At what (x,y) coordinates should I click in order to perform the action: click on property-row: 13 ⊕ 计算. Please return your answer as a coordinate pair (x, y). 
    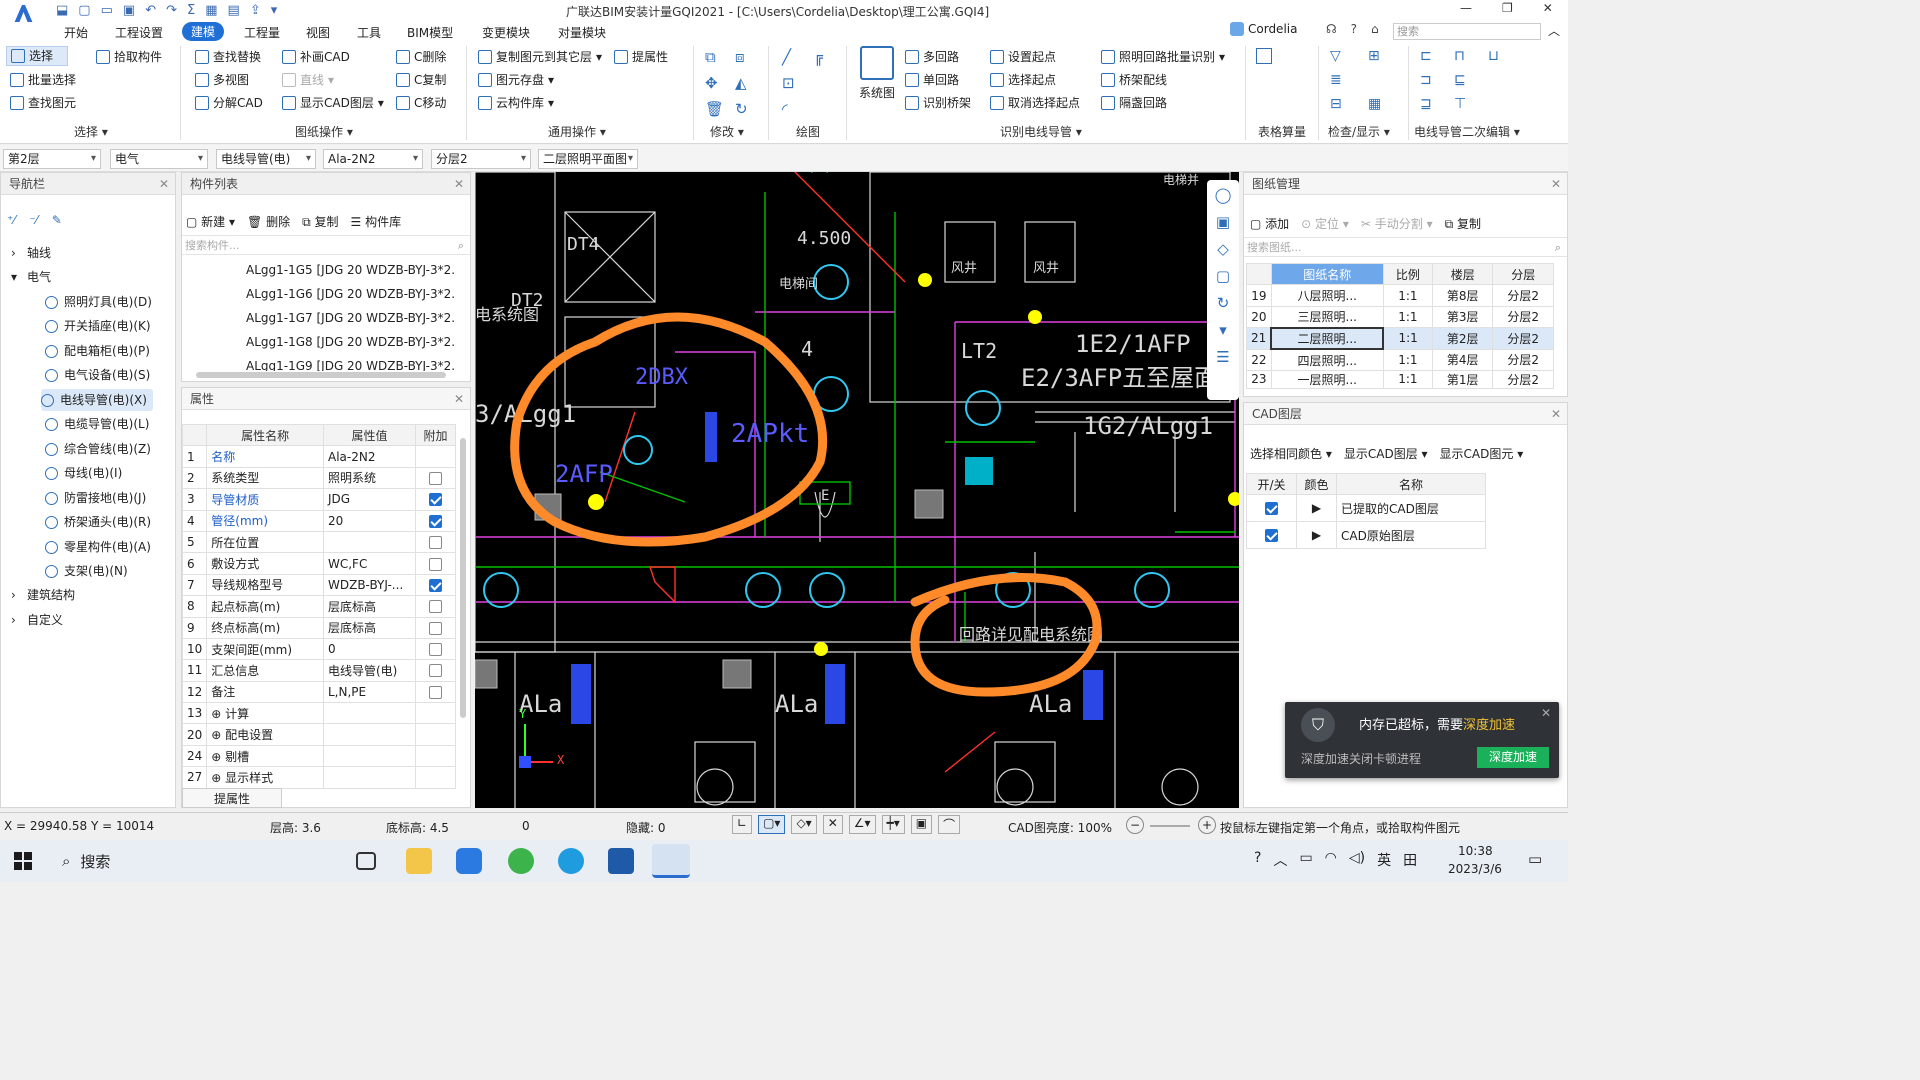
    Looking at the image, I should click on (318, 713).